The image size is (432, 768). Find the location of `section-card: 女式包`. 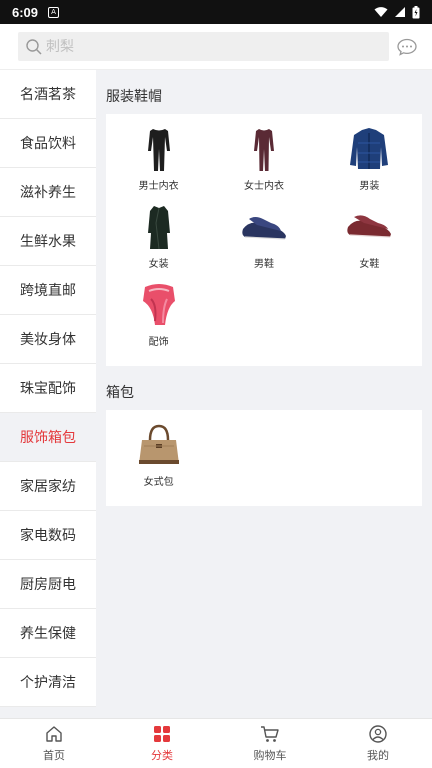

section-card: 女式包 is located at coordinates (264, 458).